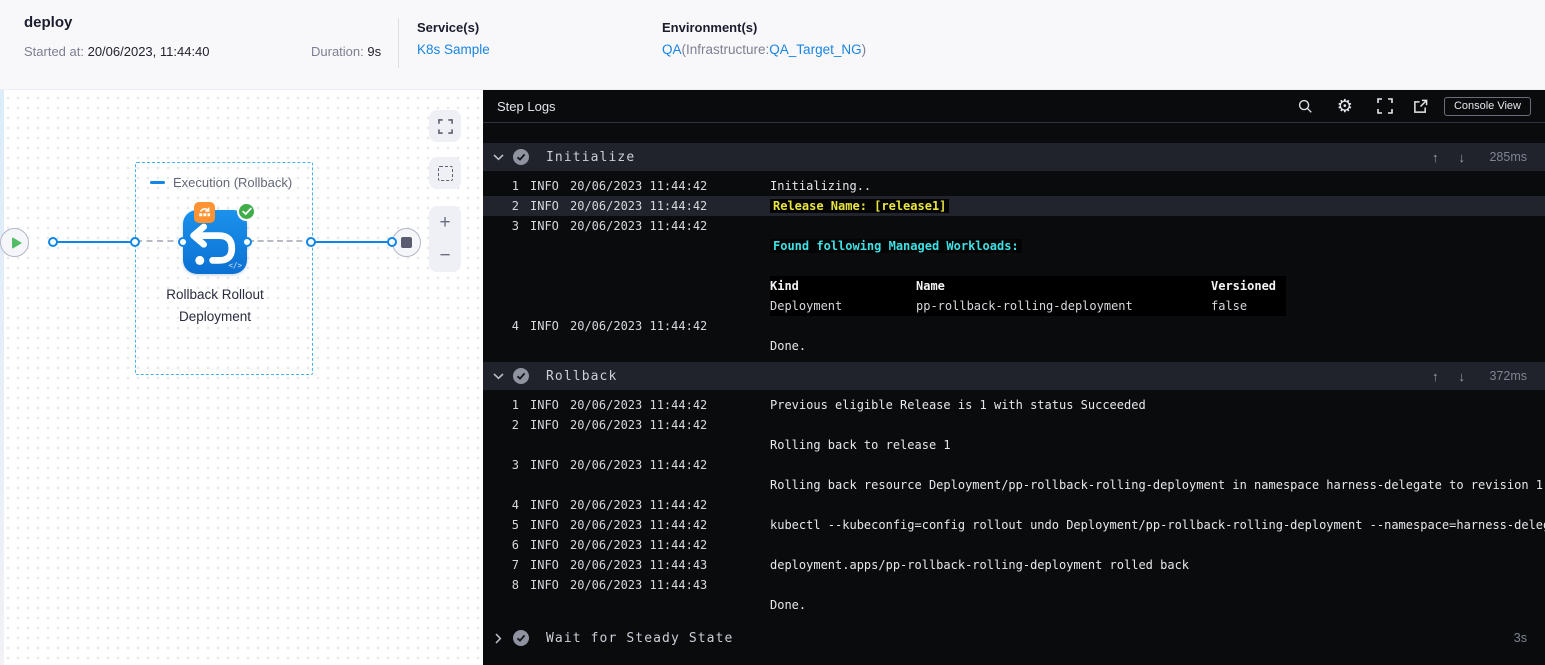 This screenshot has height=665, width=1545. What do you see at coordinates (1508, 157) in the screenshot?
I see `section-duration: 285ms` at bounding box center [1508, 157].